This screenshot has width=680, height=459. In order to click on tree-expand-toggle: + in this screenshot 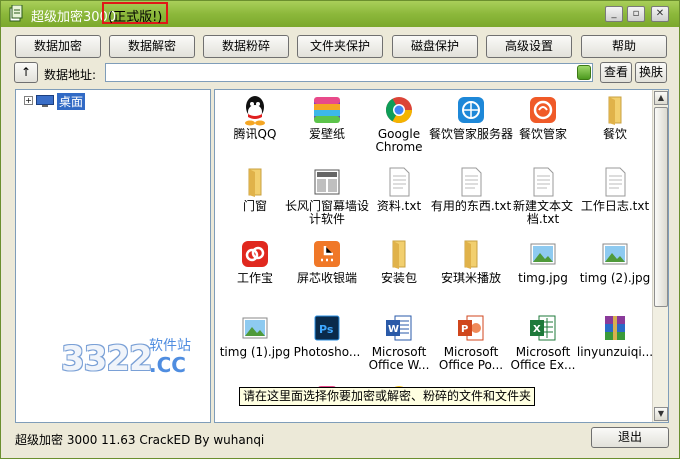, I will do `click(28, 100)`.